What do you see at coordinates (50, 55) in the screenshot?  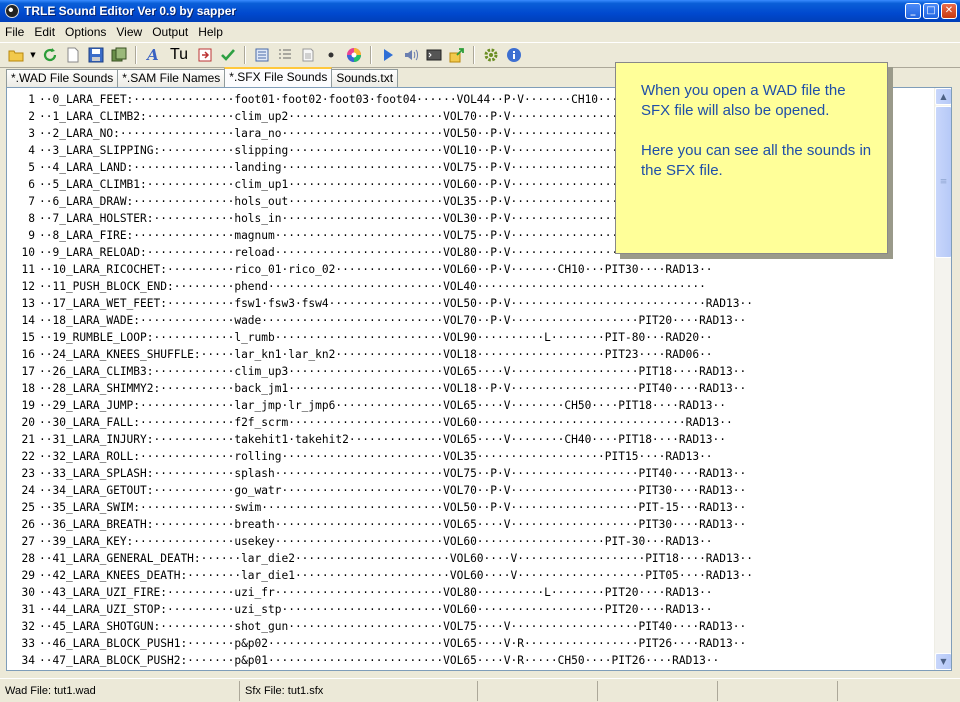 I see `refresh-icon` at bounding box center [50, 55].